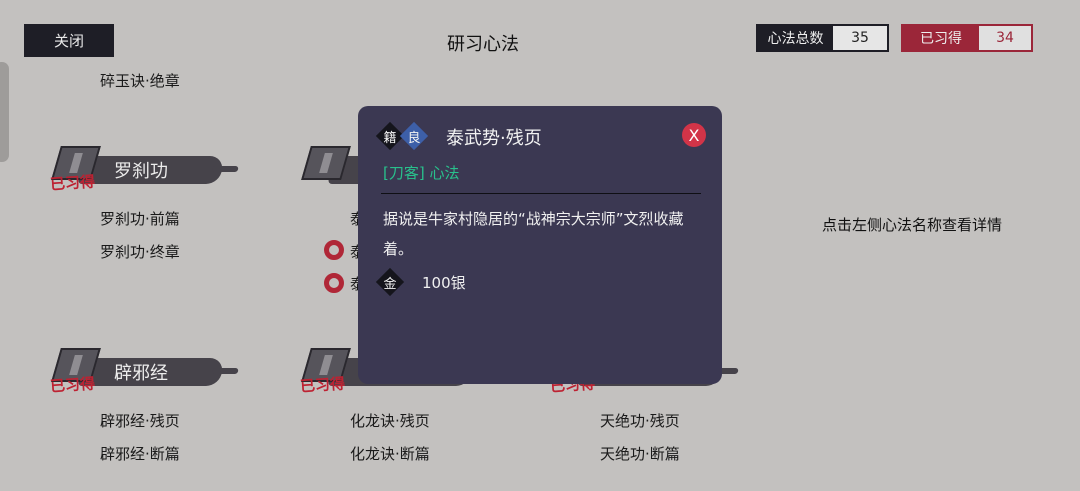  What do you see at coordinates (795, 38) in the screenshot?
I see `total-counter-label: 心法总数` at bounding box center [795, 38].